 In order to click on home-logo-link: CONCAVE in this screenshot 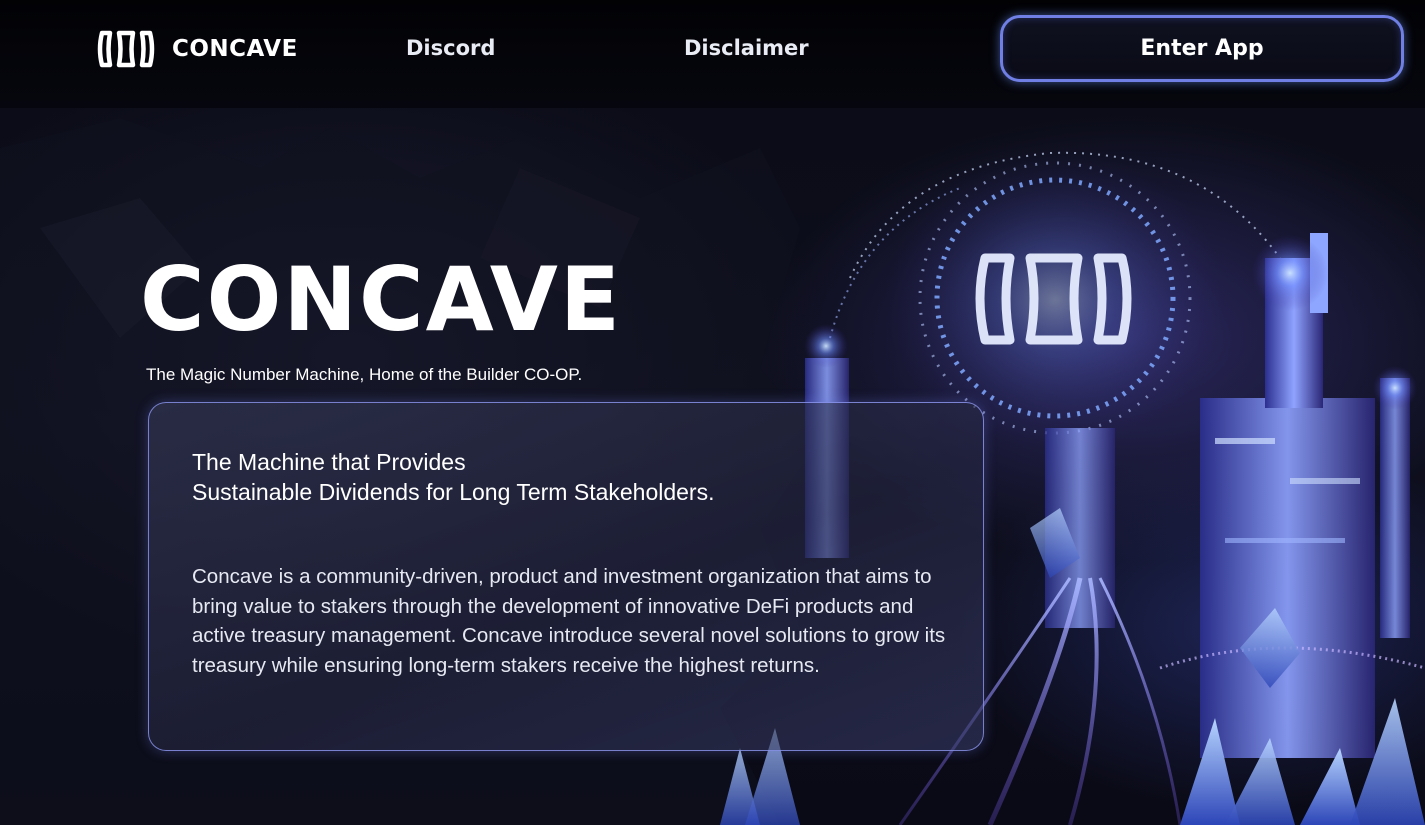, I will do `click(197, 49)`.